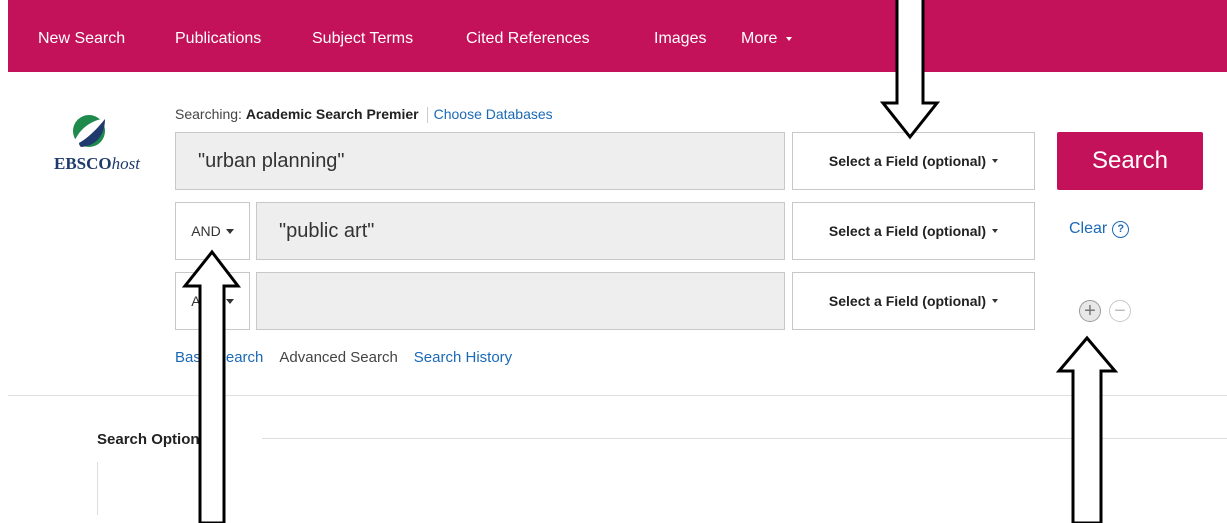 Image resolution: width=1227 pixels, height=523 pixels. What do you see at coordinates (744, 438) in the screenshot?
I see `search-options-rule` at bounding box center [744, 438].